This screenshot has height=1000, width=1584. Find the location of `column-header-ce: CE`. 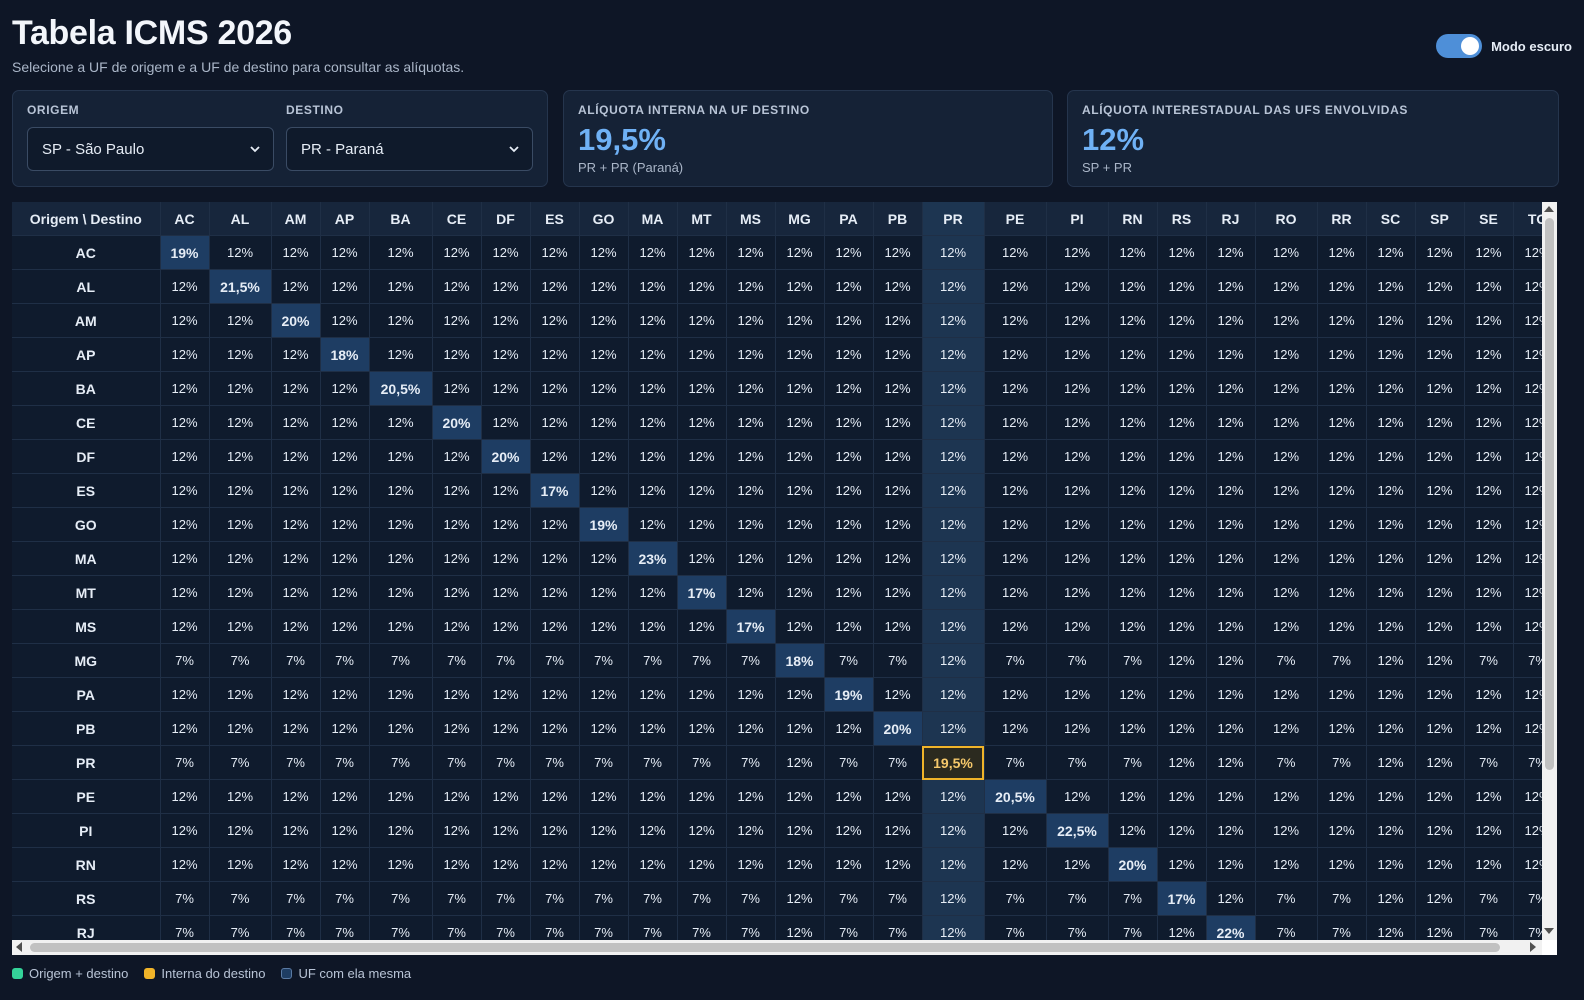

column-header-ce: CE is located at coordinates (457, 219).